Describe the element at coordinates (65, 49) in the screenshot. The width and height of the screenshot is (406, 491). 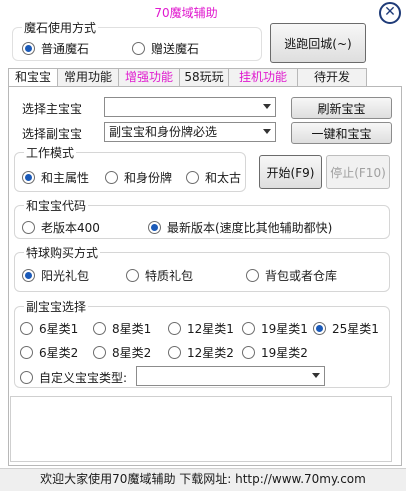
I see `radio-label: 普通魔石` at that location.